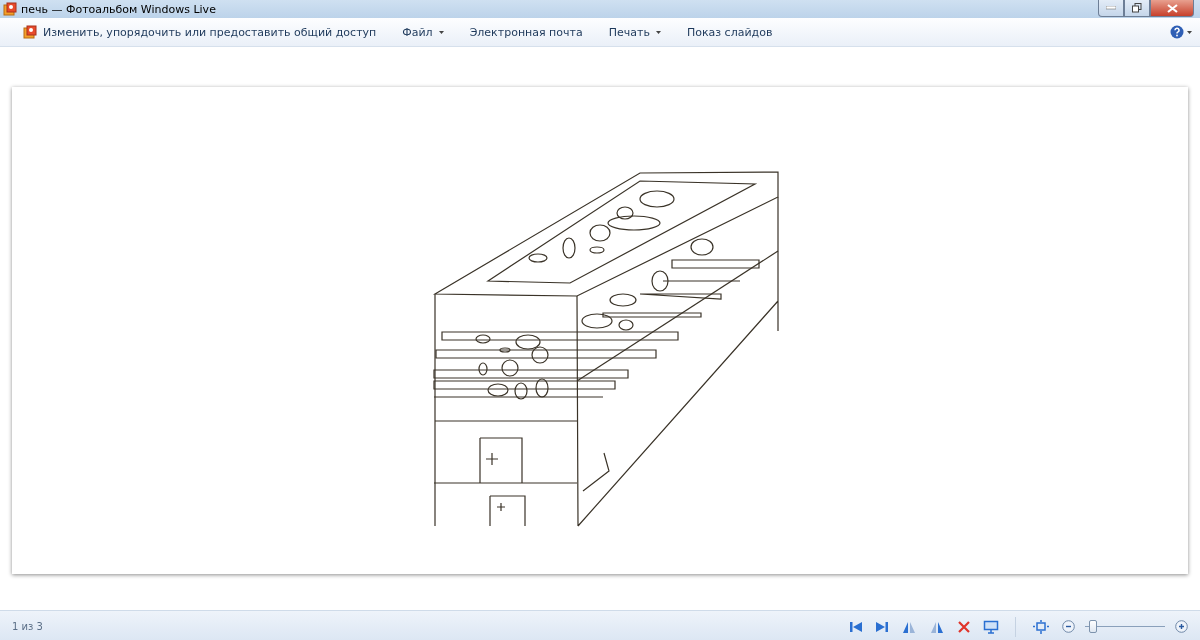 The image size is (1200, 640). I want to click on restore-icon, so click(1137, 8).